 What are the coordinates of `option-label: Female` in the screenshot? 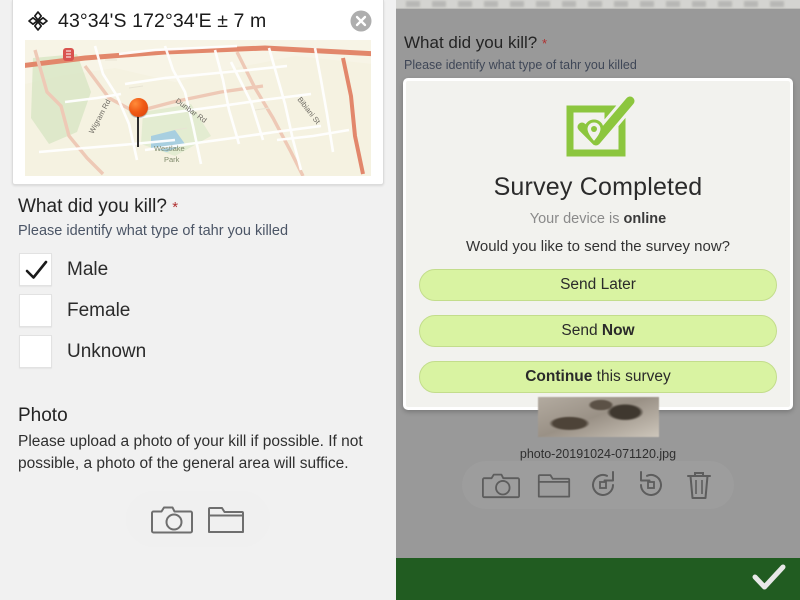 It's located at (99, 310).